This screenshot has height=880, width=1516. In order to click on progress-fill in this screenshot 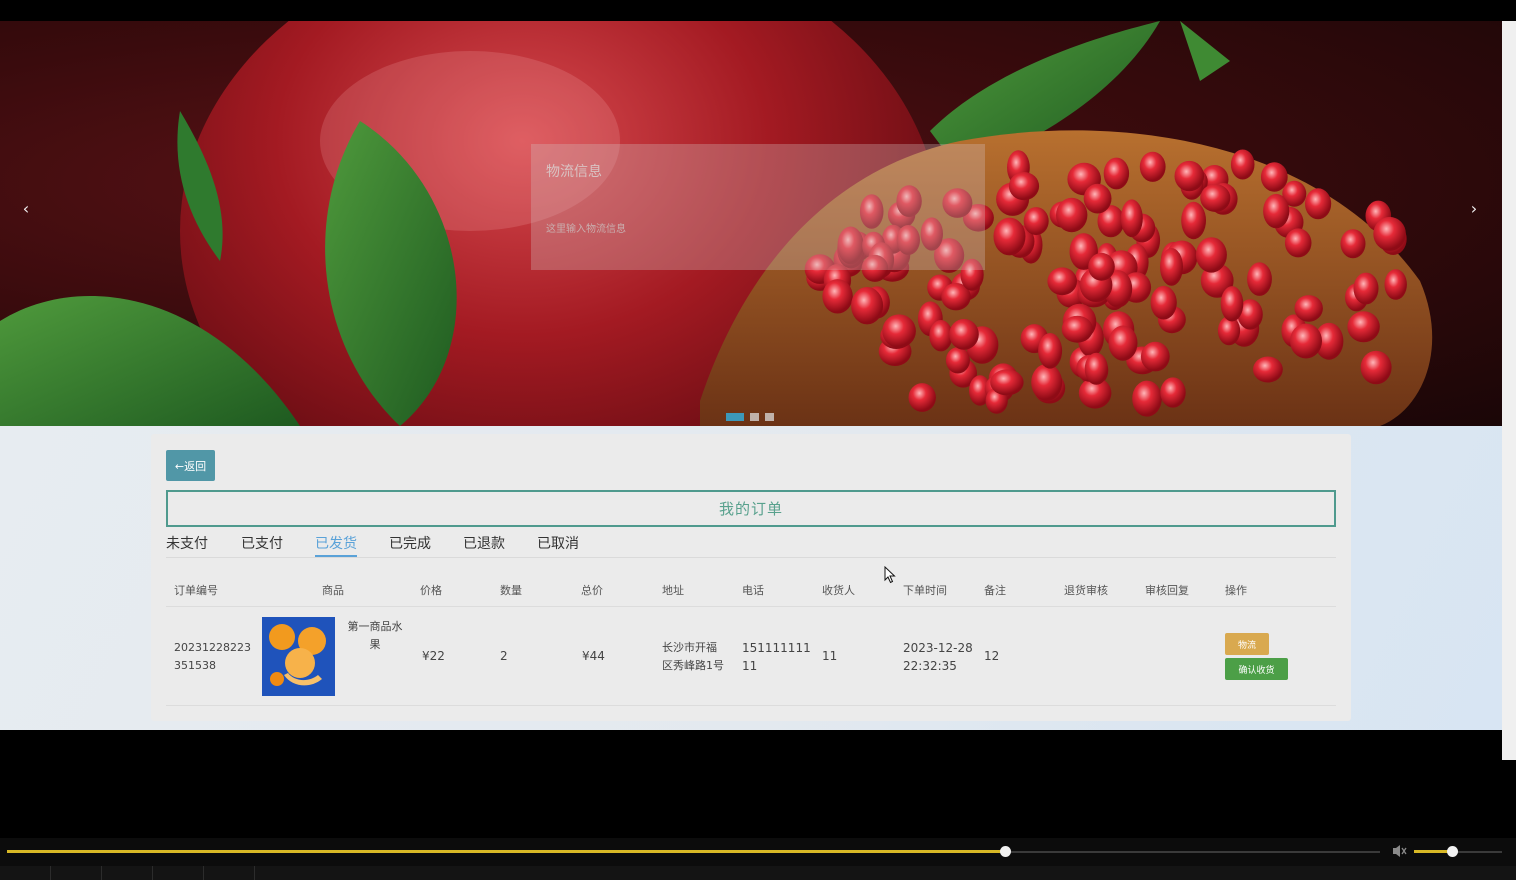, I will do `click(506, 851)`.